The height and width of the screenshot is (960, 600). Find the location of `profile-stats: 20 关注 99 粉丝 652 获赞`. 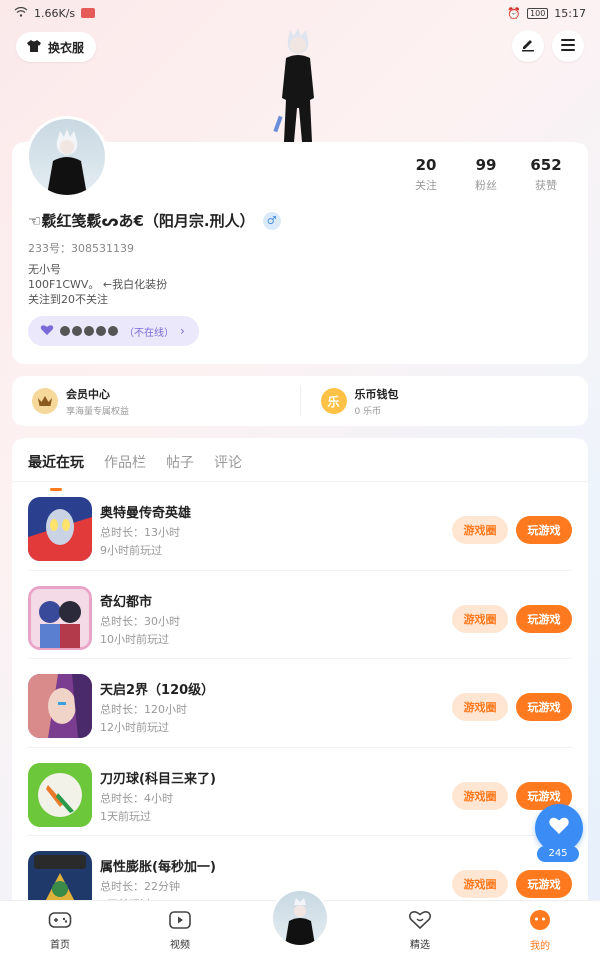

profile-stats: 20 关注 99 粉丝 652 获赞 is located at coordinates (486, 174).